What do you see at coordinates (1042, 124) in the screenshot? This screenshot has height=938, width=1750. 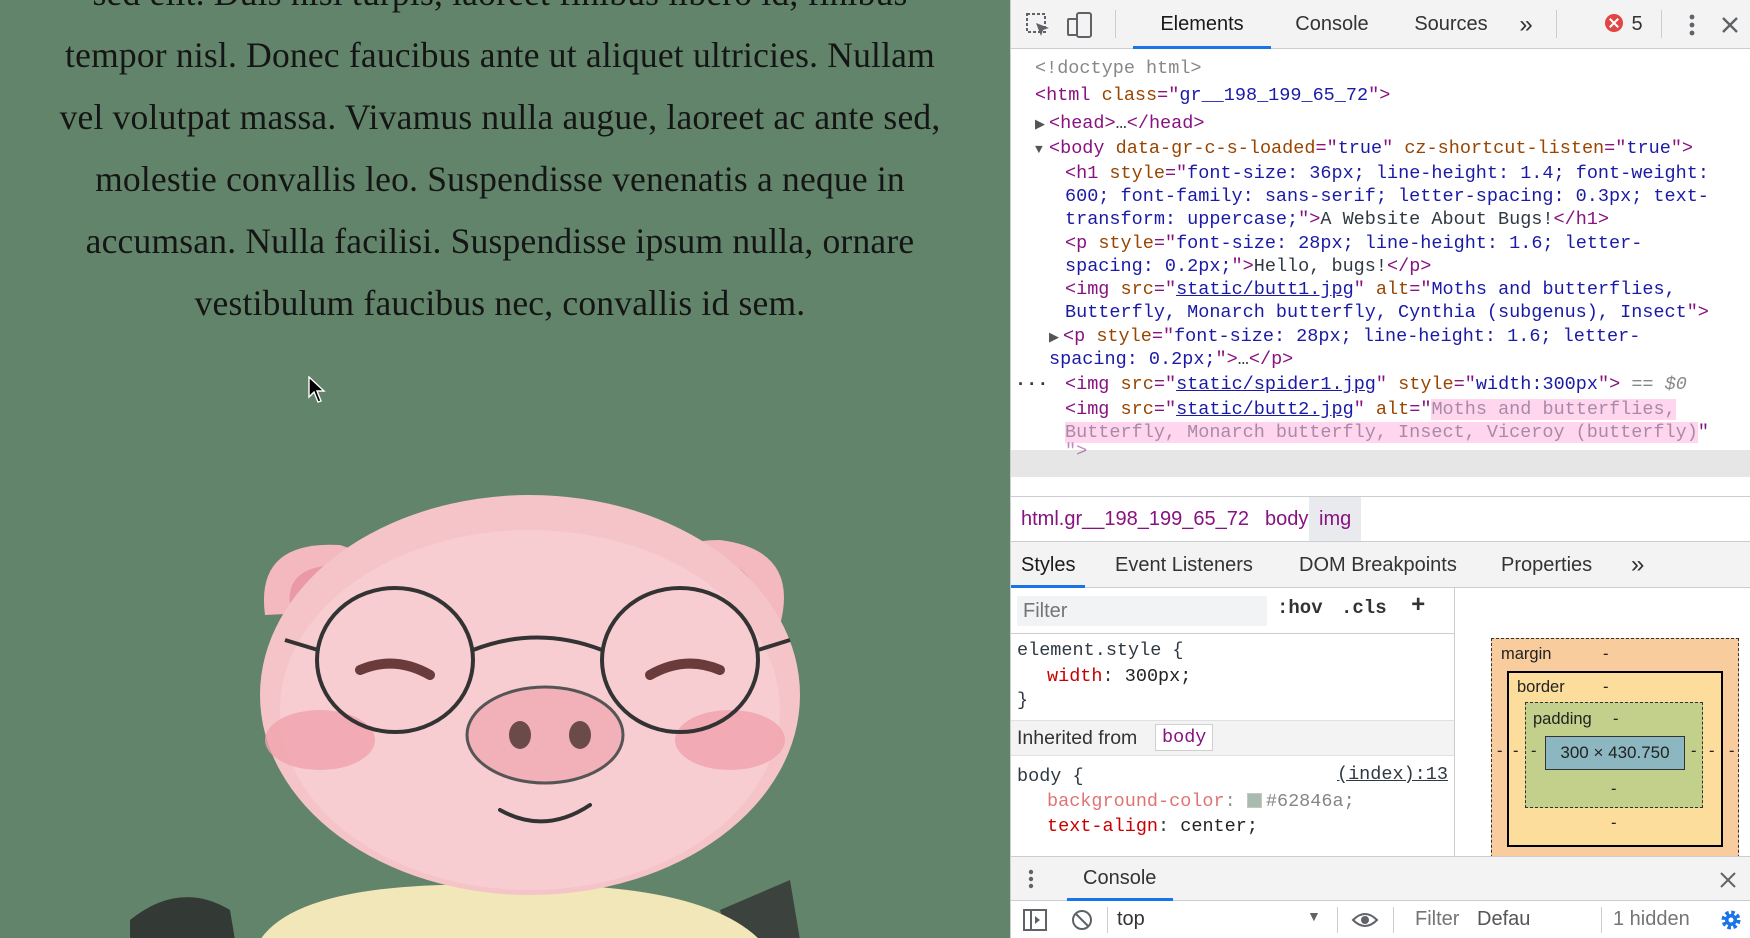 I see `expand-triangle-icon: ▶` at bounding box center [1042, 124].